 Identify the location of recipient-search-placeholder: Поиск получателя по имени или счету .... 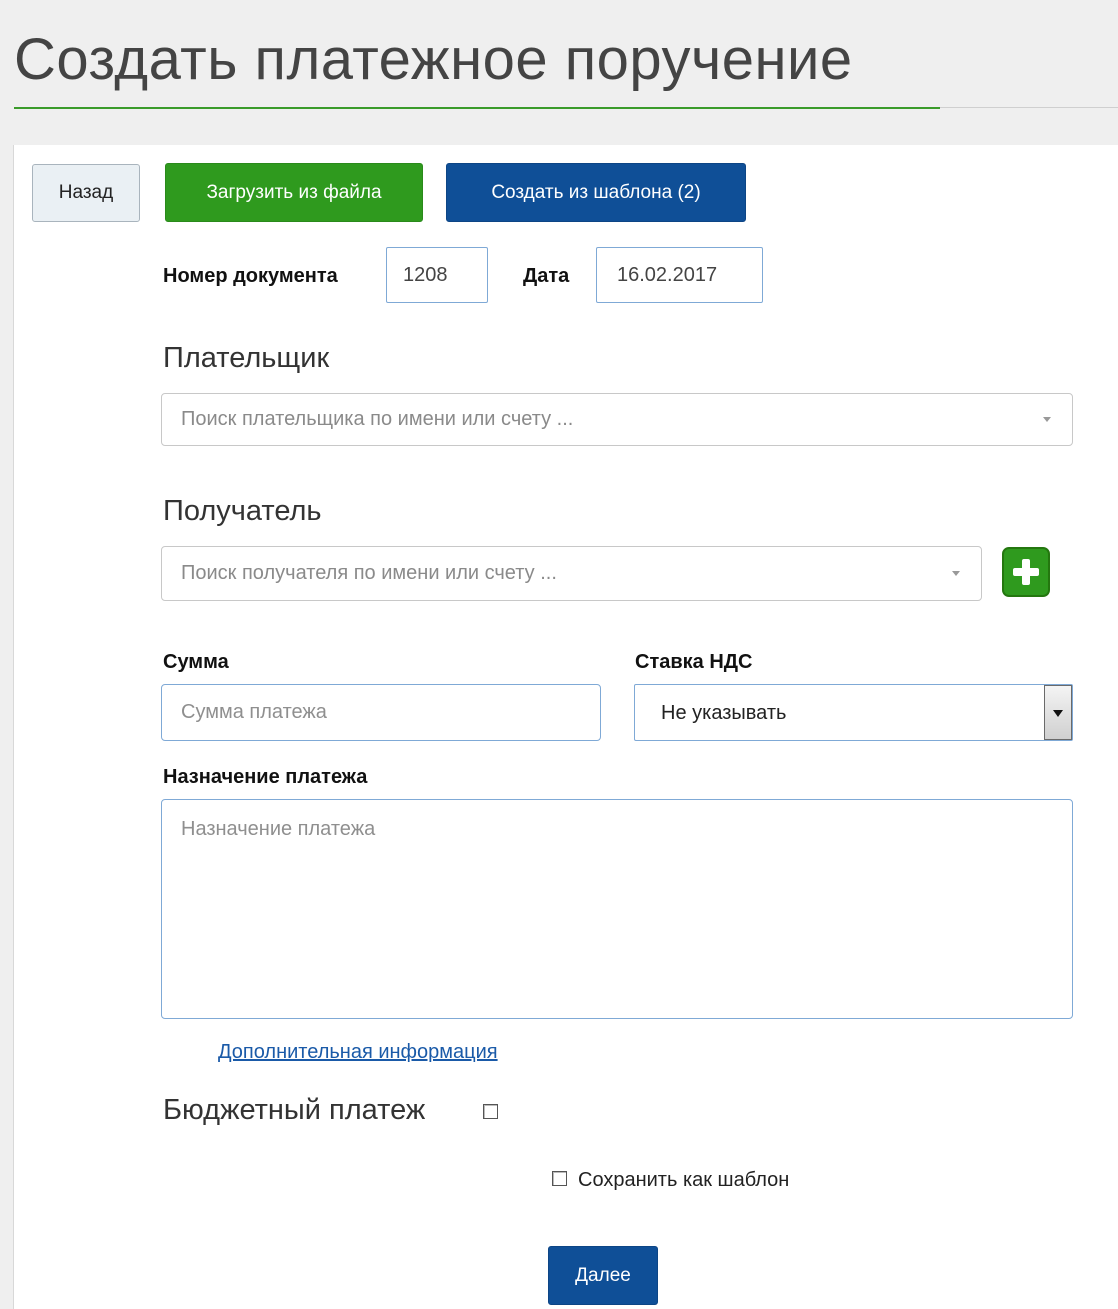
(369, 573).